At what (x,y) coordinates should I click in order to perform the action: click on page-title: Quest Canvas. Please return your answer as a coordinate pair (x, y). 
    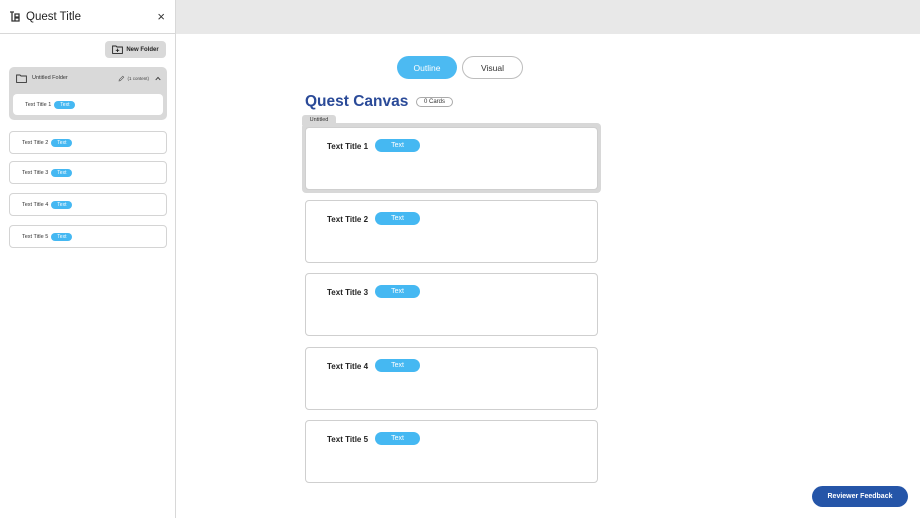
    Looking at the image, I should click on (357, 101).